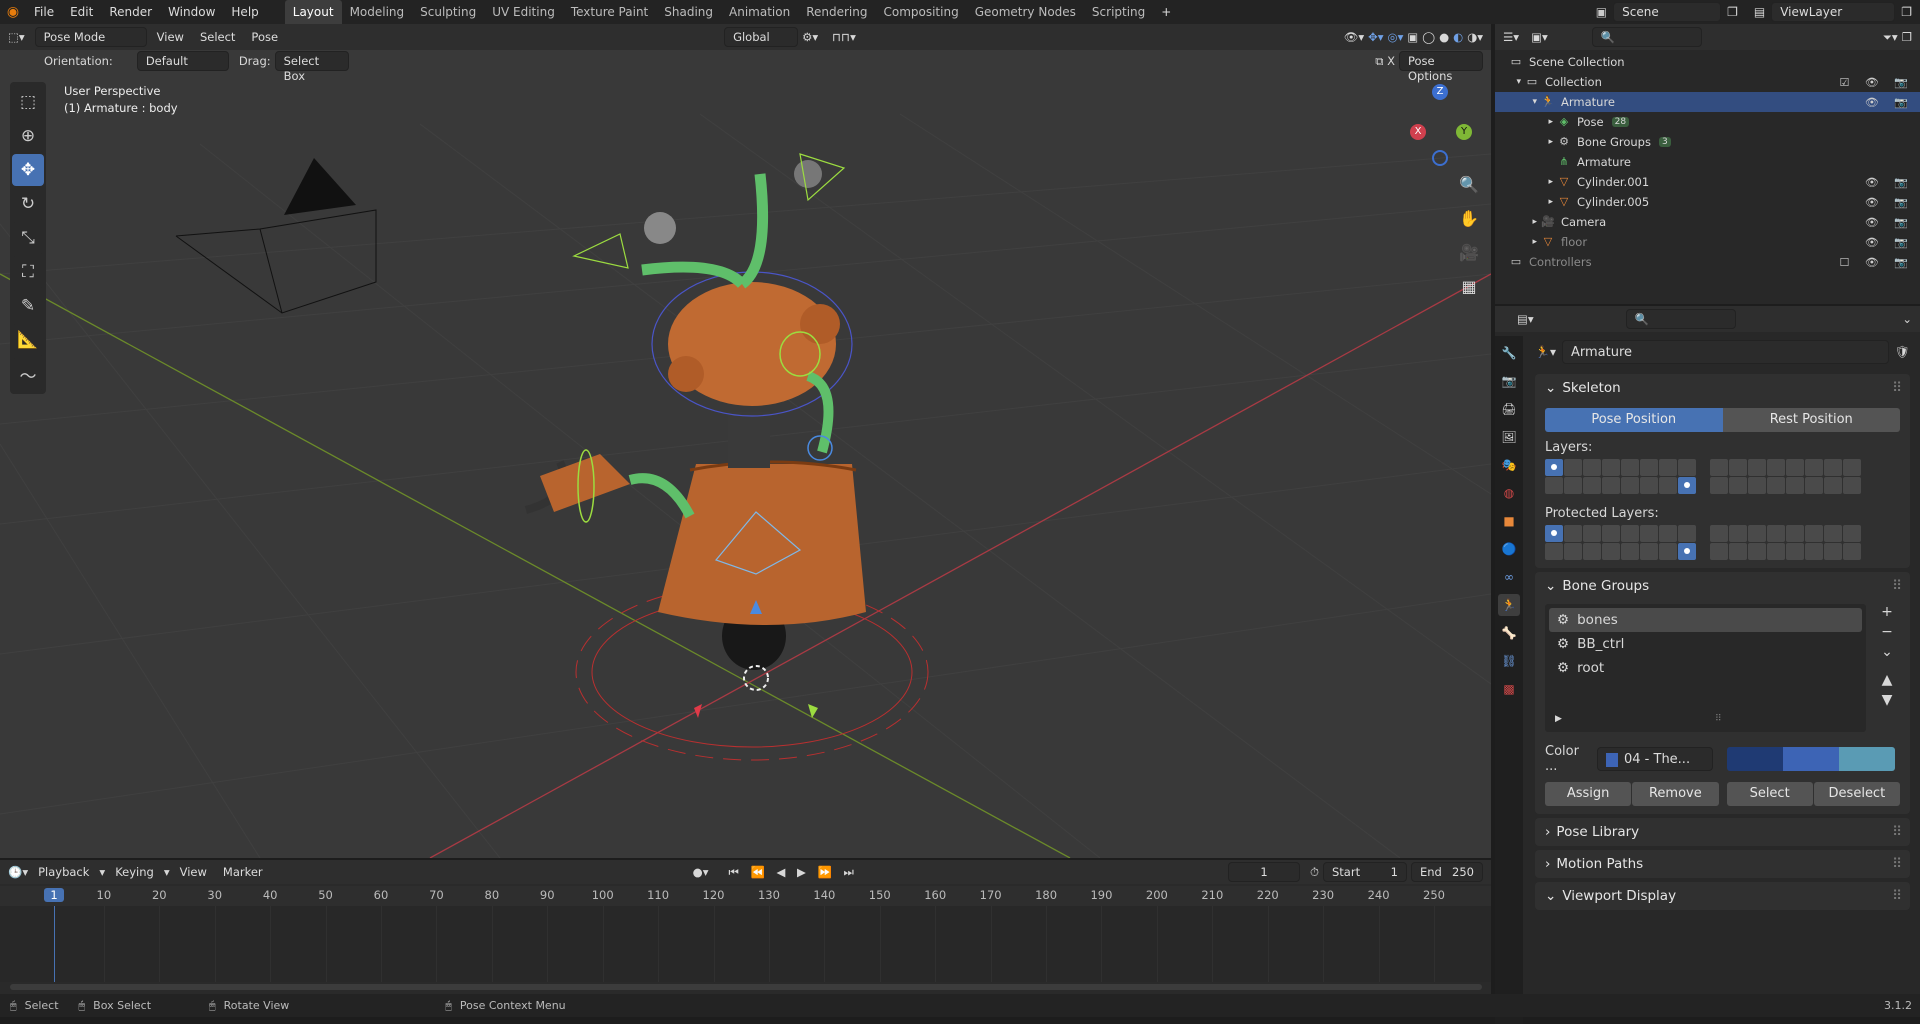  Describe the element at coordinates (745, 944) in the screenshot. I see `timeline-keyframes-area` at that location.